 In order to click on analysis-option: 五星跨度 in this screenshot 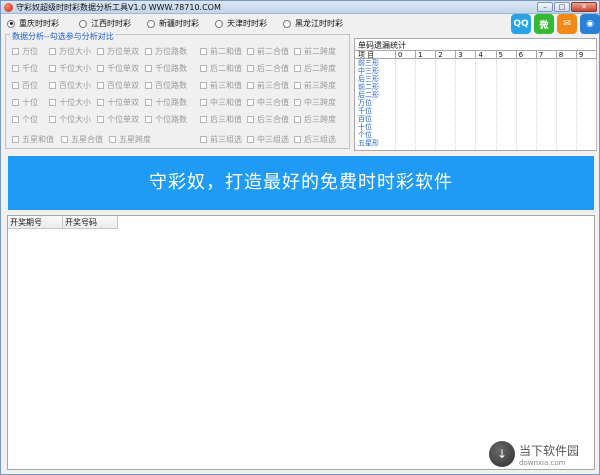, I will do `click(130, 139)`.